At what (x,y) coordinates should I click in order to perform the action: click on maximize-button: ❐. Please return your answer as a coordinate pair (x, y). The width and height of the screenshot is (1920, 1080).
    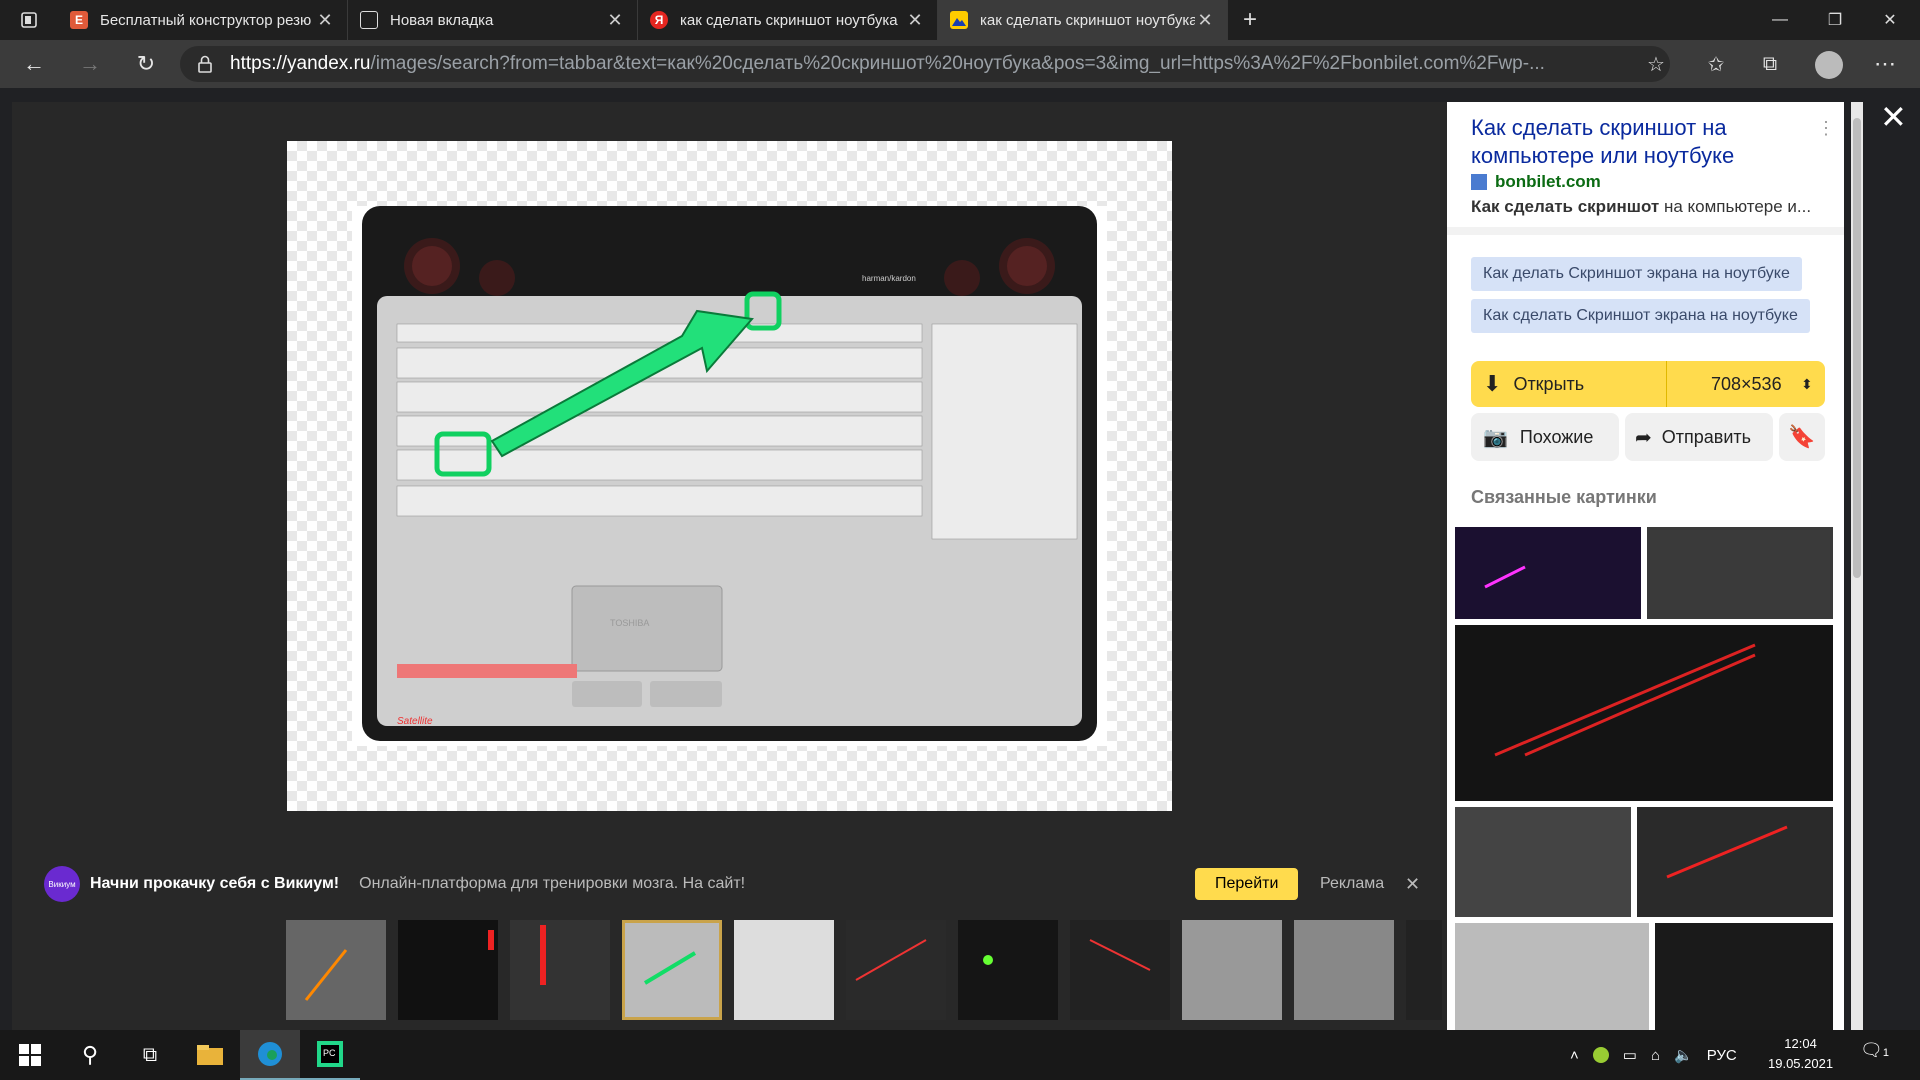
    Looking at the image, I should click on (1835, 20).